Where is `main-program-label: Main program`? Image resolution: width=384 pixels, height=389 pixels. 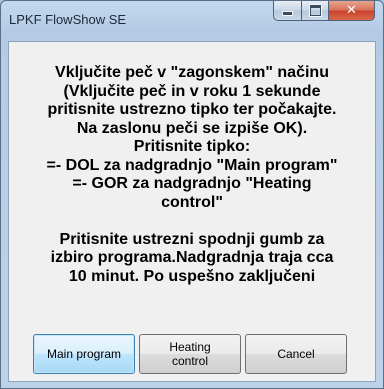
main-program-label: Main program is located at coordinates (84, 354).